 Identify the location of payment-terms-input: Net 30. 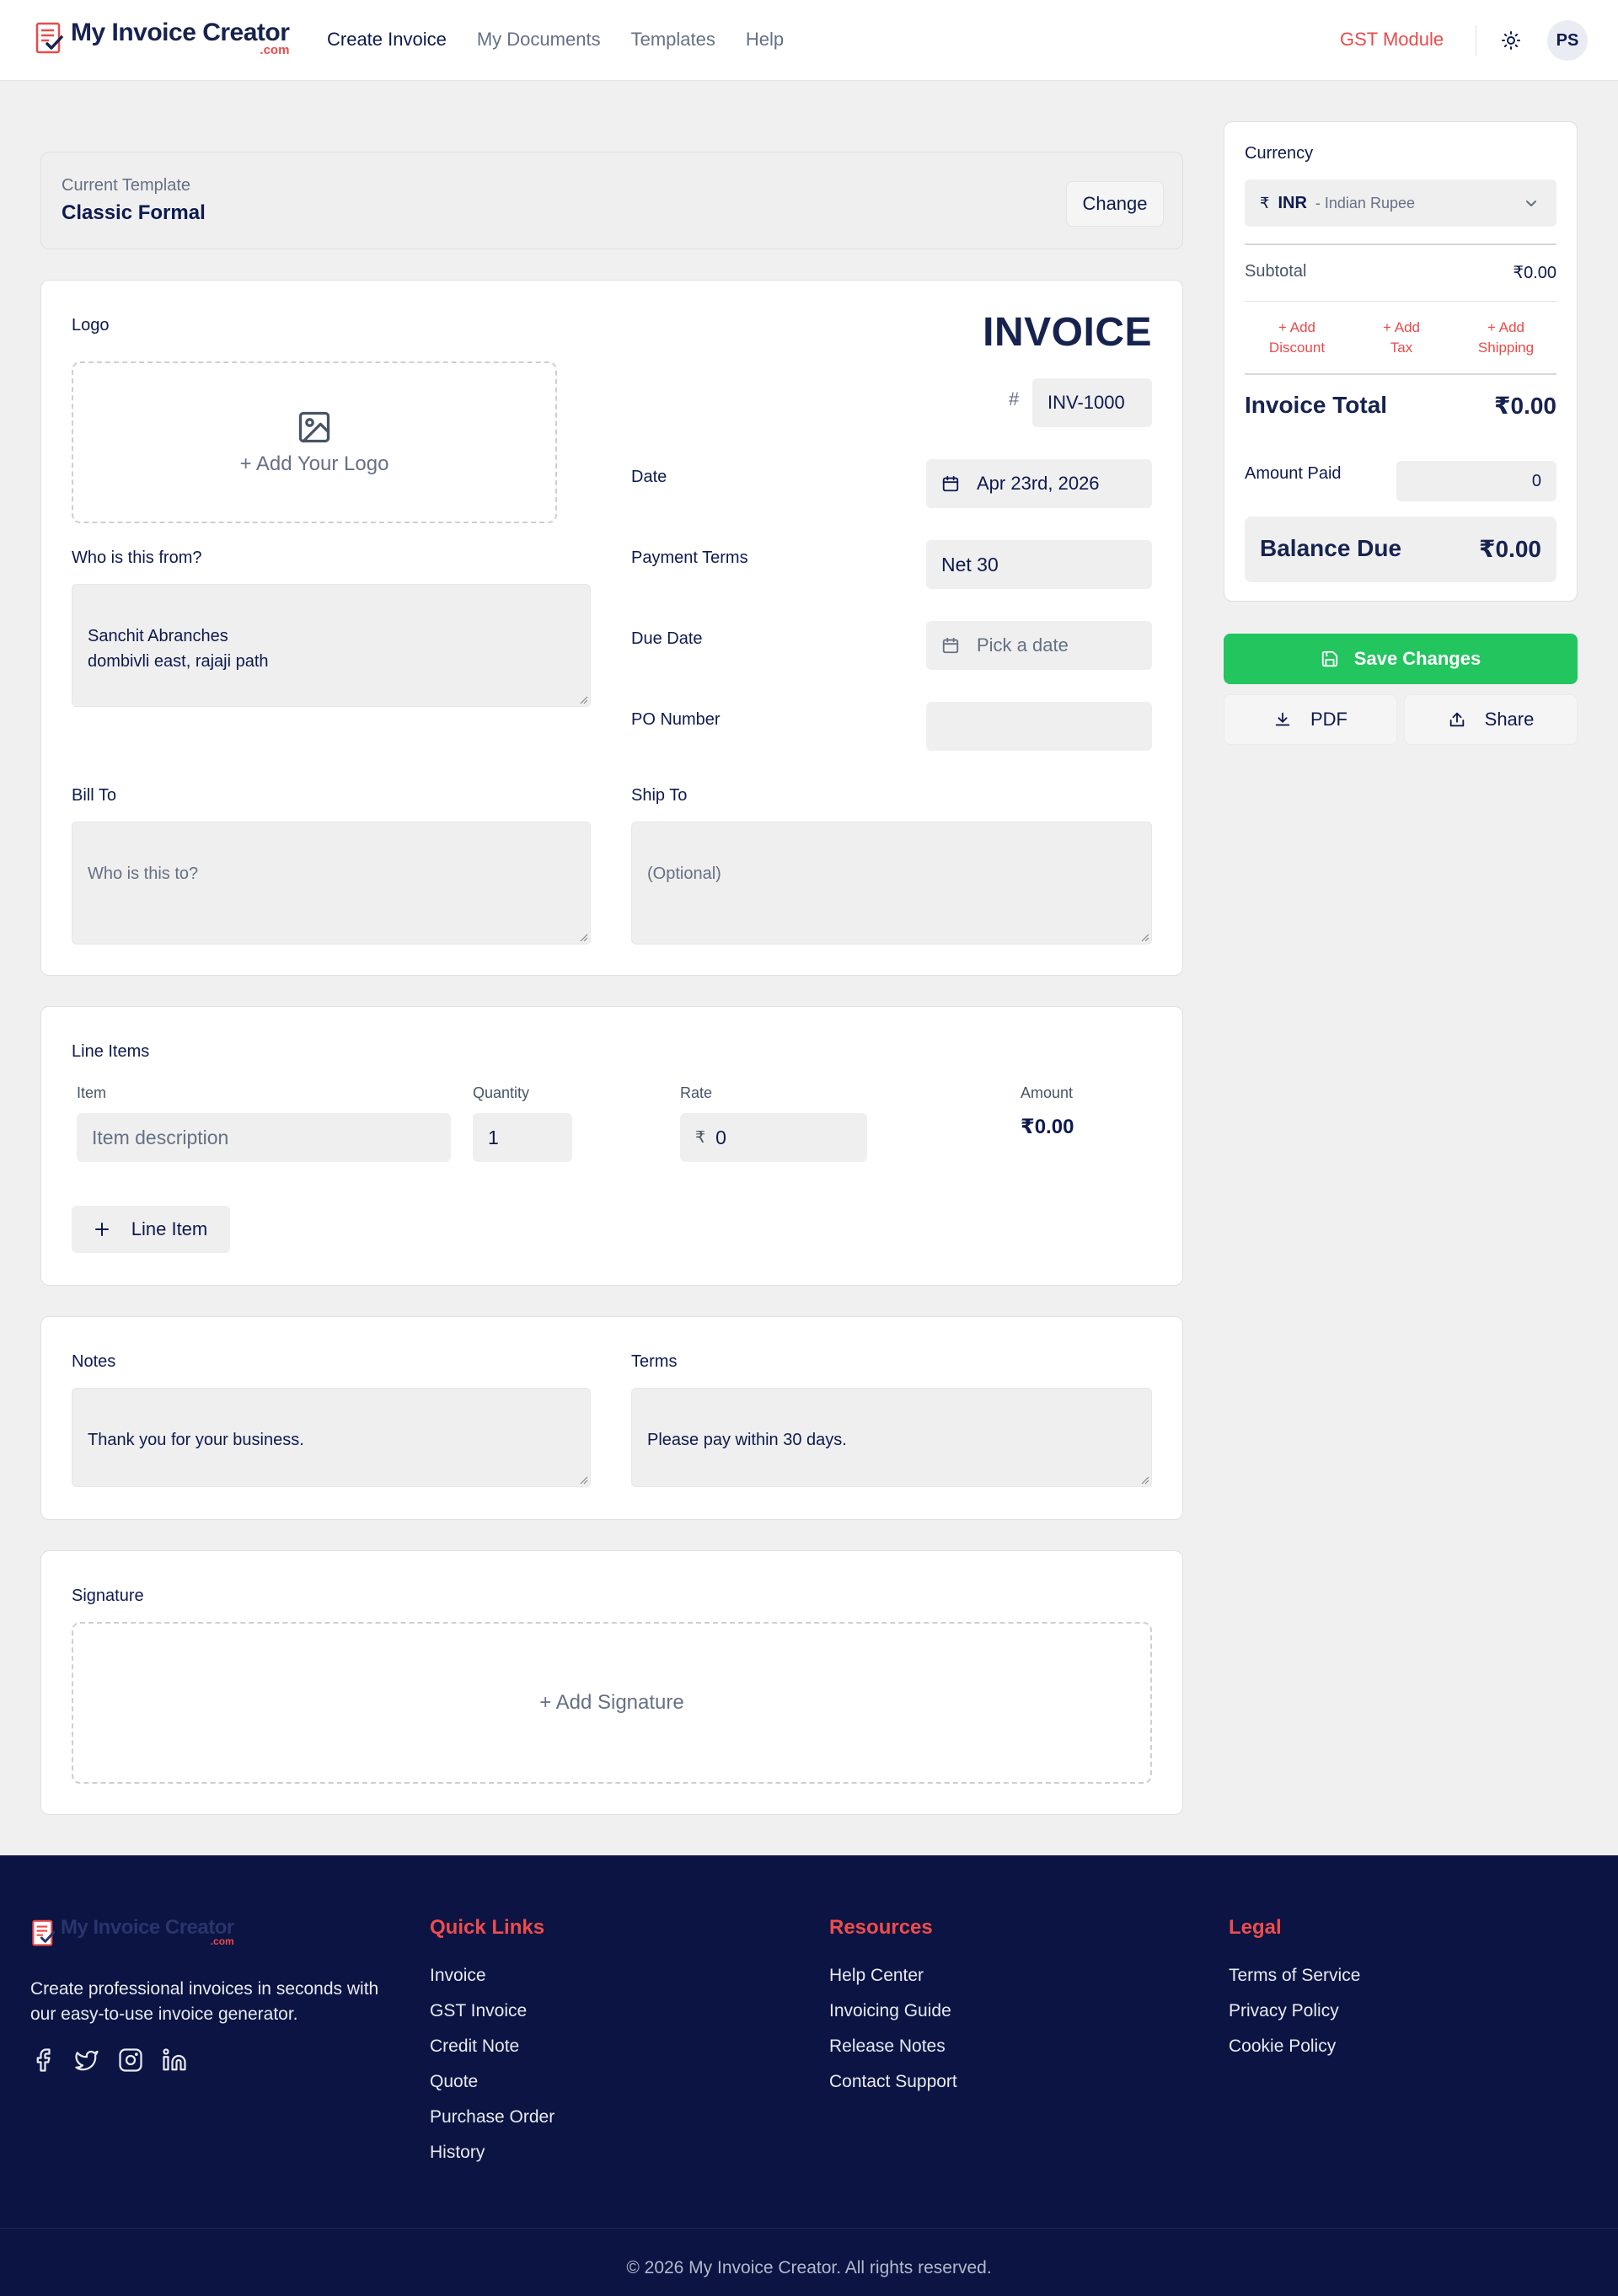
(1039, 564).